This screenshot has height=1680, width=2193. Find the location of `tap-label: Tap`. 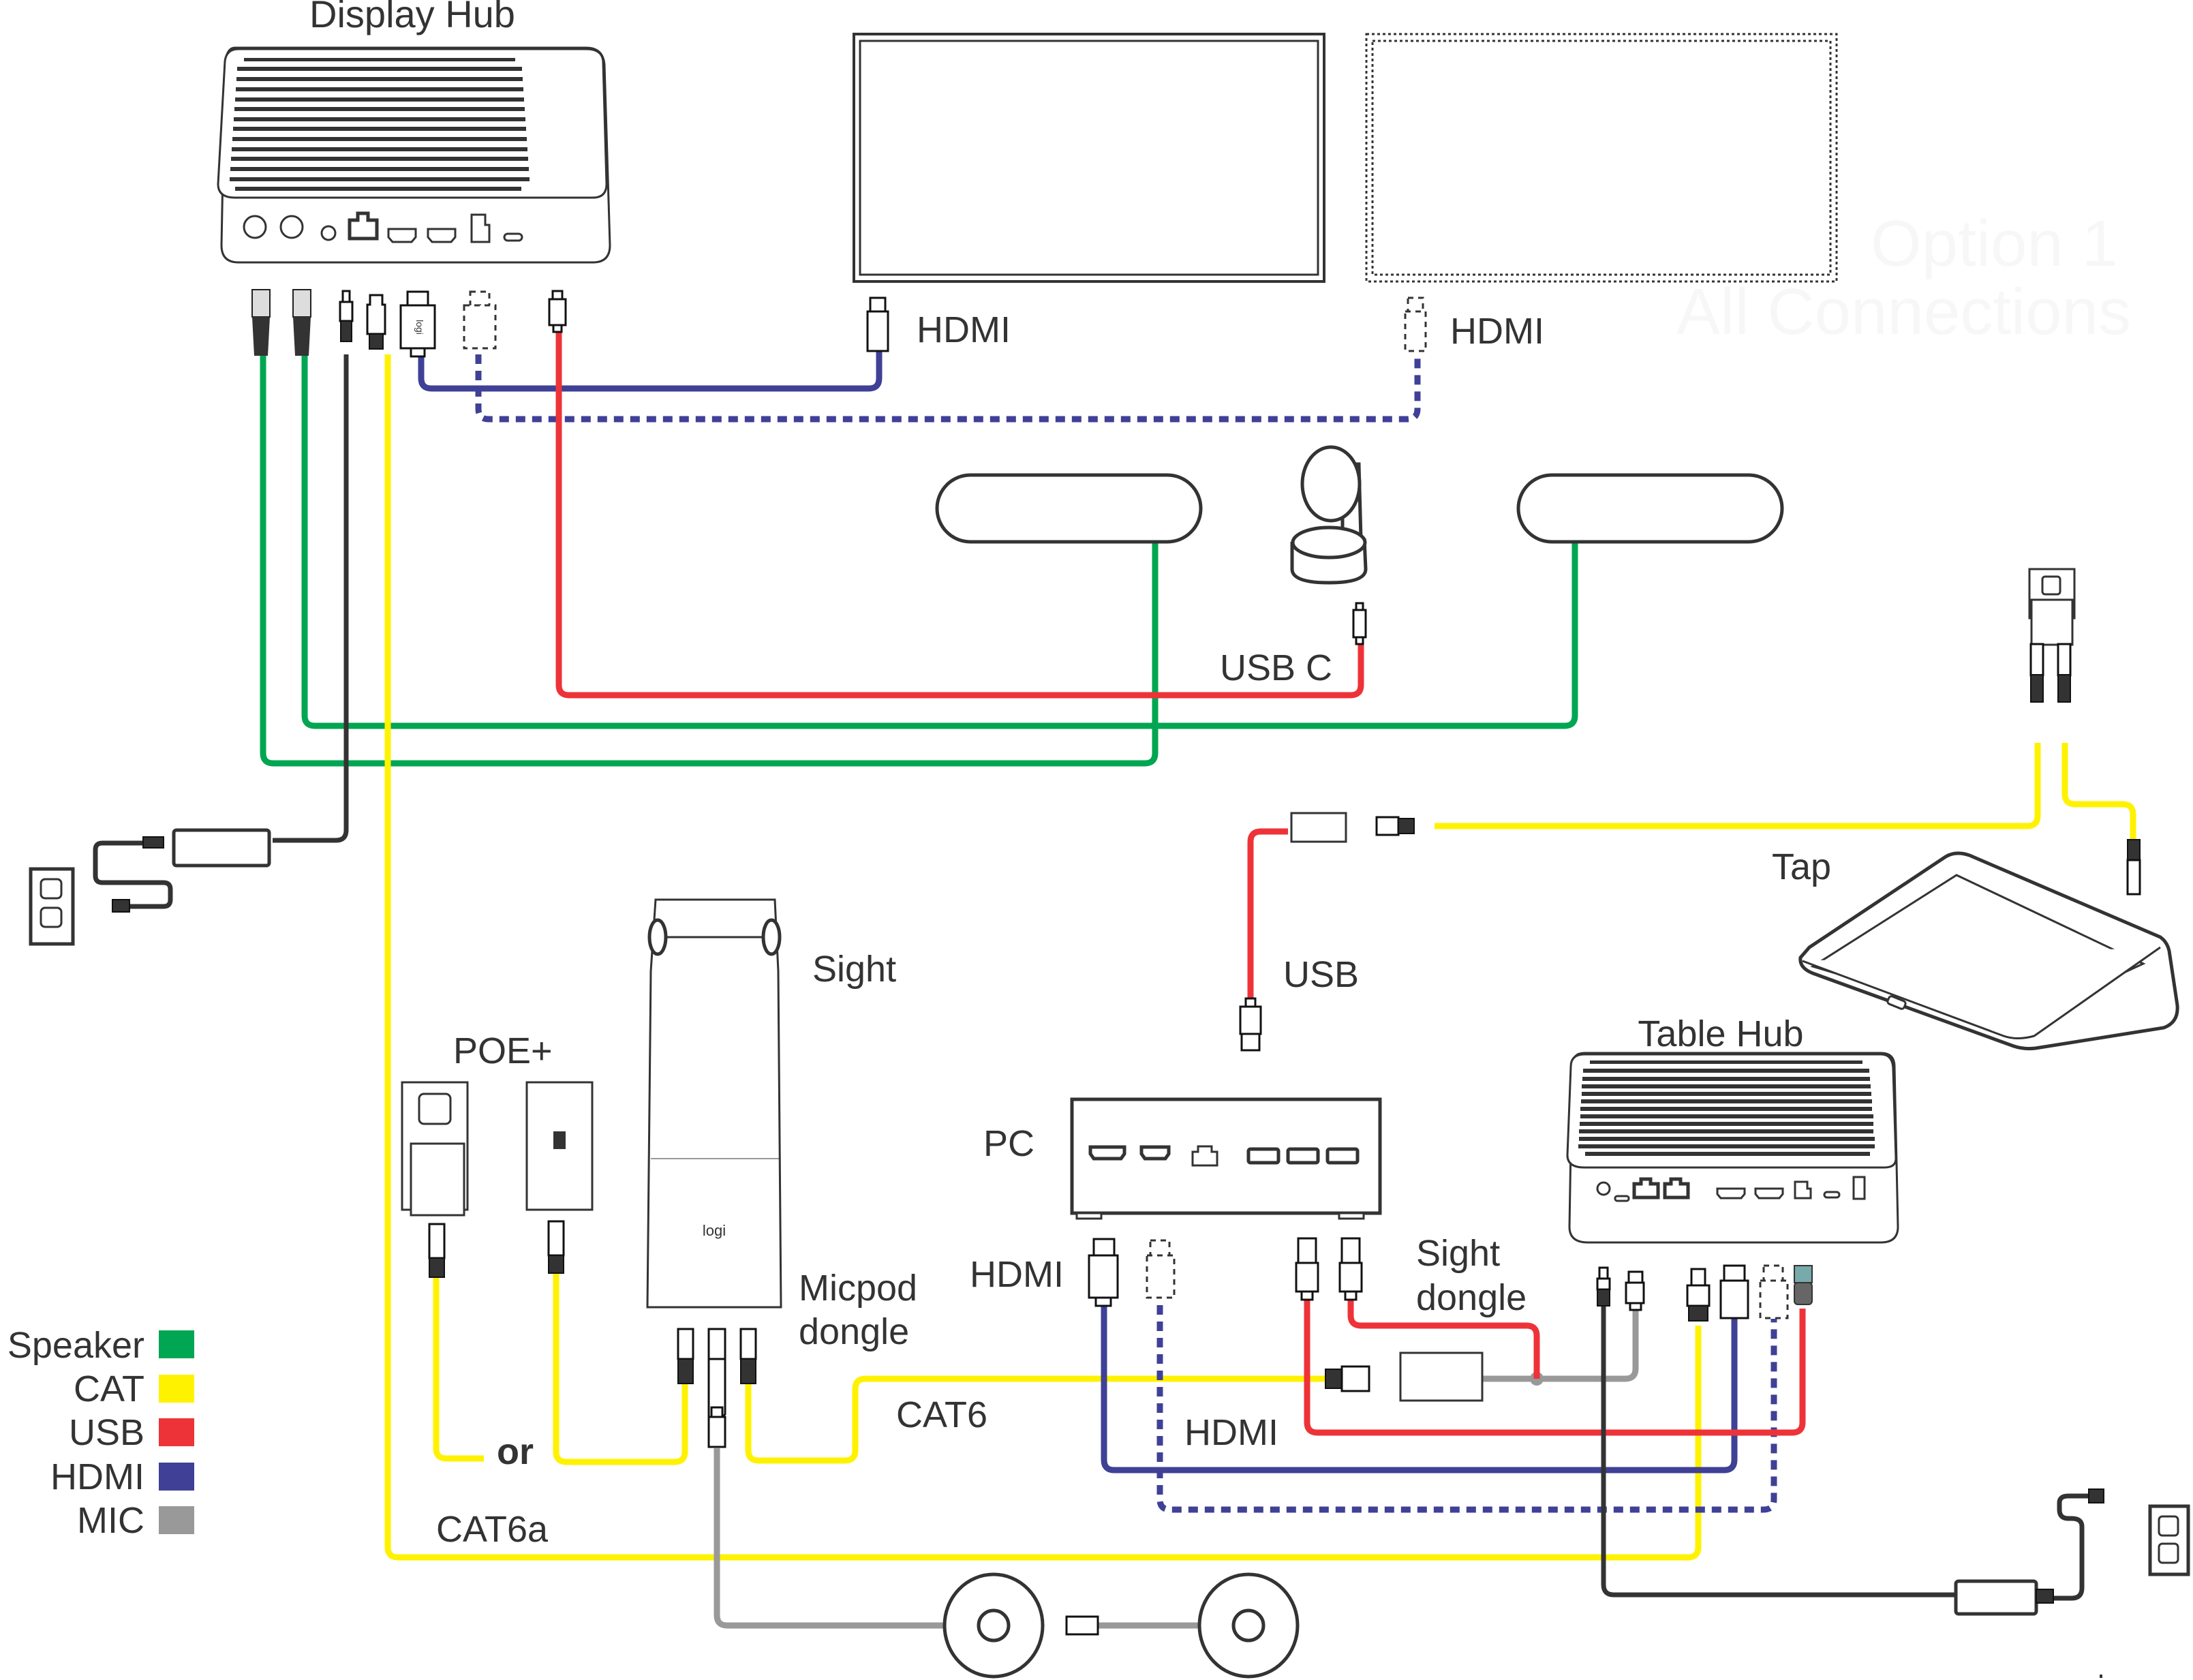

tap-label: Tap is located at coordinates (1802, 866).